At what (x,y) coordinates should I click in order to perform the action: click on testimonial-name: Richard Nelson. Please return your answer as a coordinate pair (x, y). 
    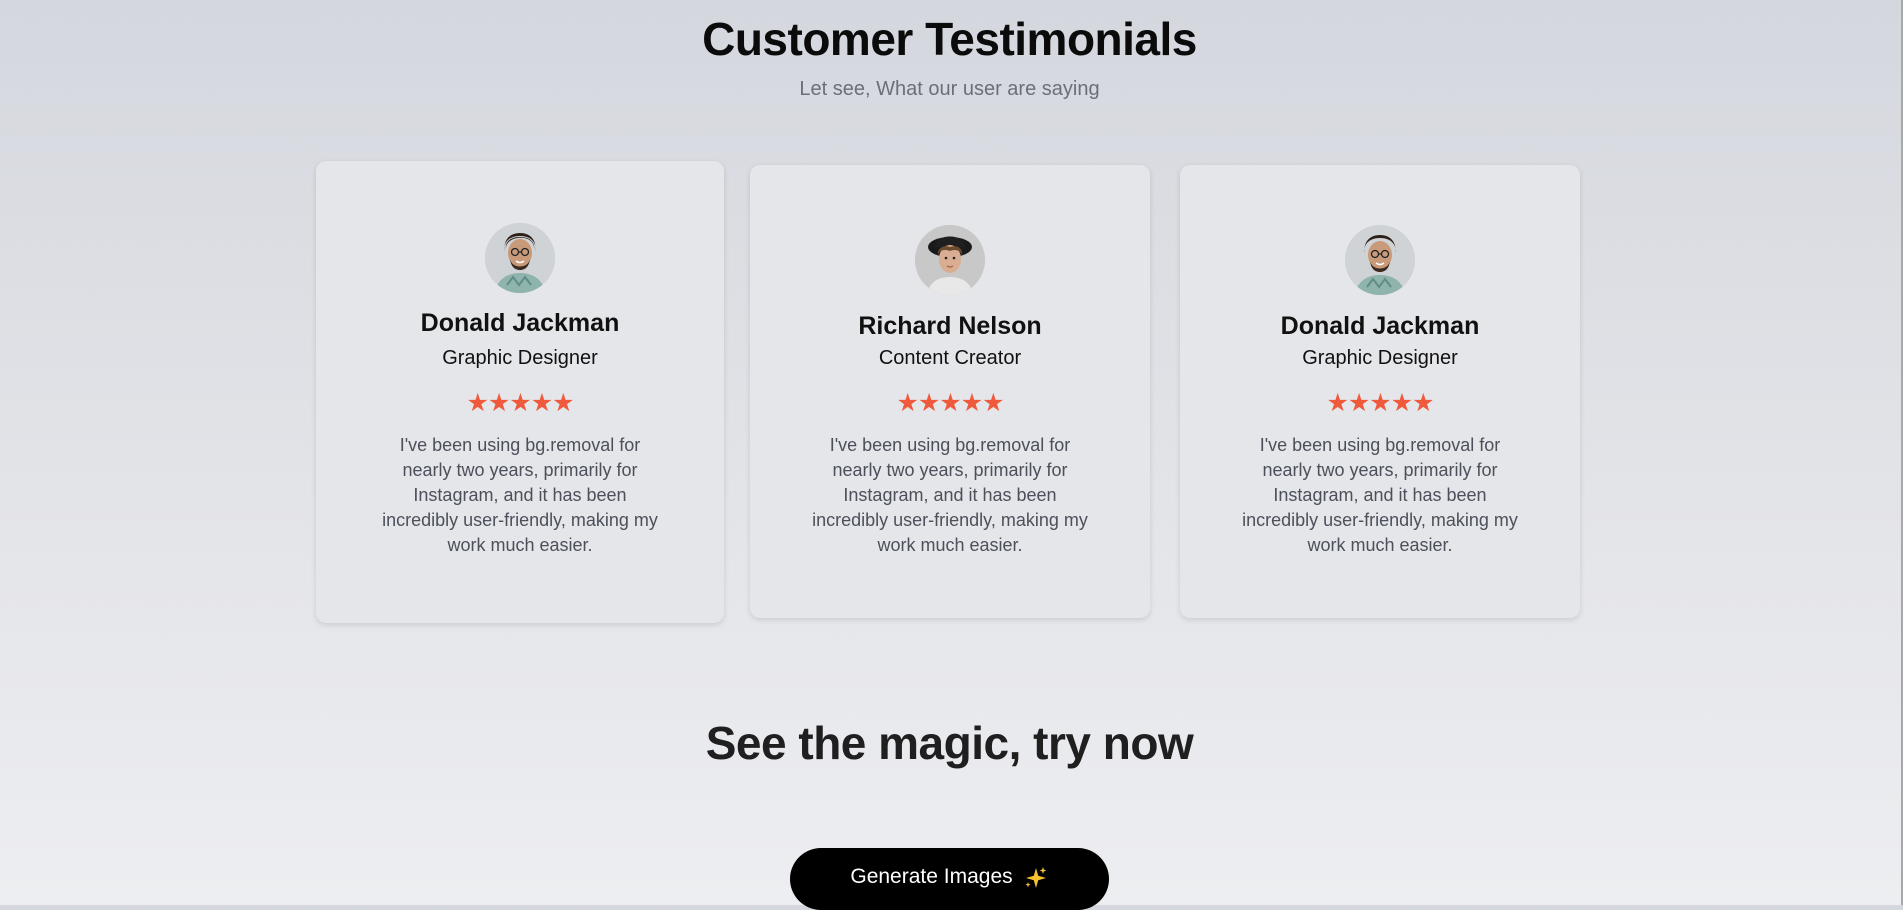
    Looking at the image, I should click on (950, 326).